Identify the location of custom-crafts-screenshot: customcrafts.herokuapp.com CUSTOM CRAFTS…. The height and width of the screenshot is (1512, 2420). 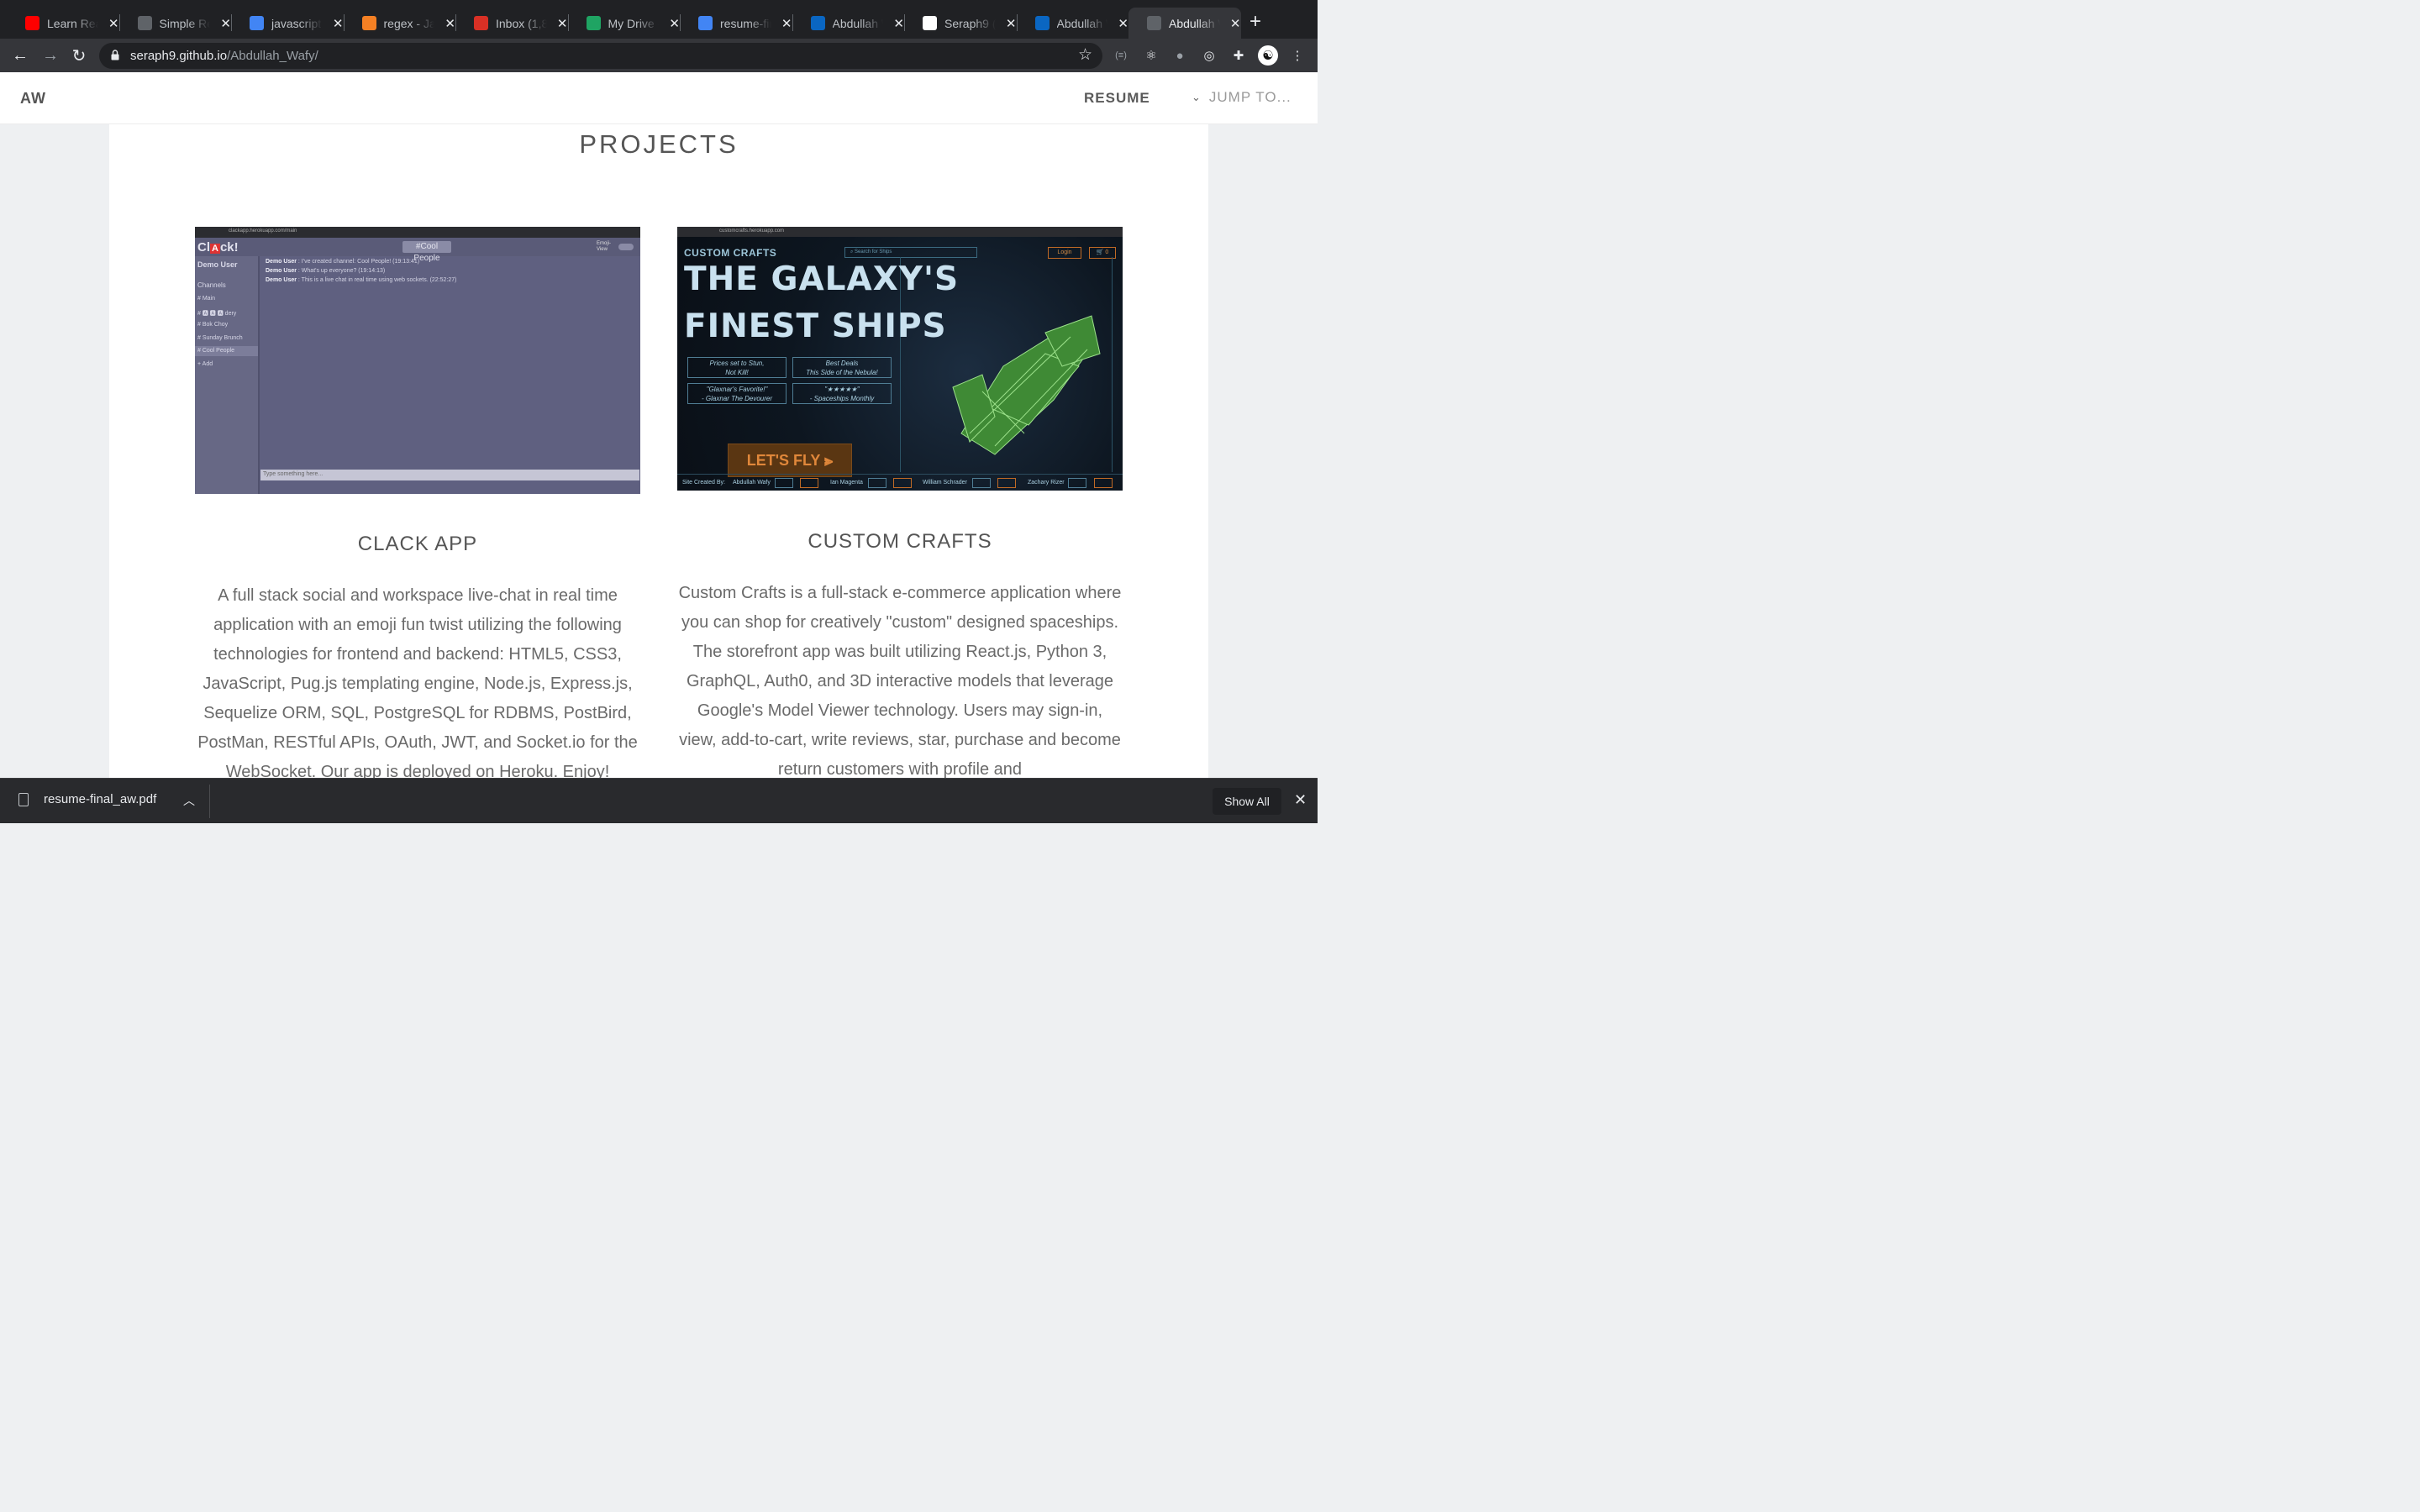
(900, 359).